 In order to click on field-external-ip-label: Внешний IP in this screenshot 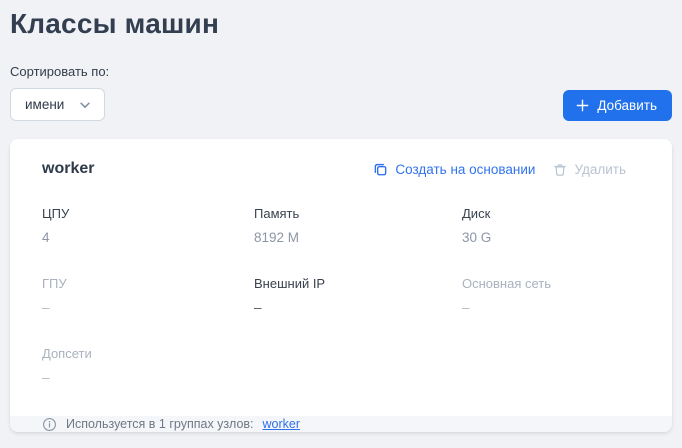, I will do `click(290, 283)`.